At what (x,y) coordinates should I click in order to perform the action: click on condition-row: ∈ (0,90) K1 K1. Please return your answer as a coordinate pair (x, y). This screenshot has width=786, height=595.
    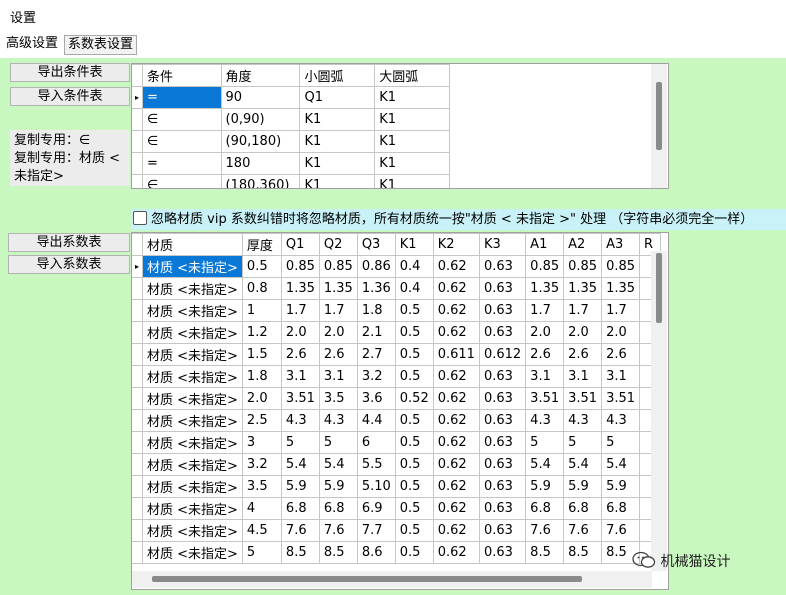
    Looking at the image, I should click on (291, 119).